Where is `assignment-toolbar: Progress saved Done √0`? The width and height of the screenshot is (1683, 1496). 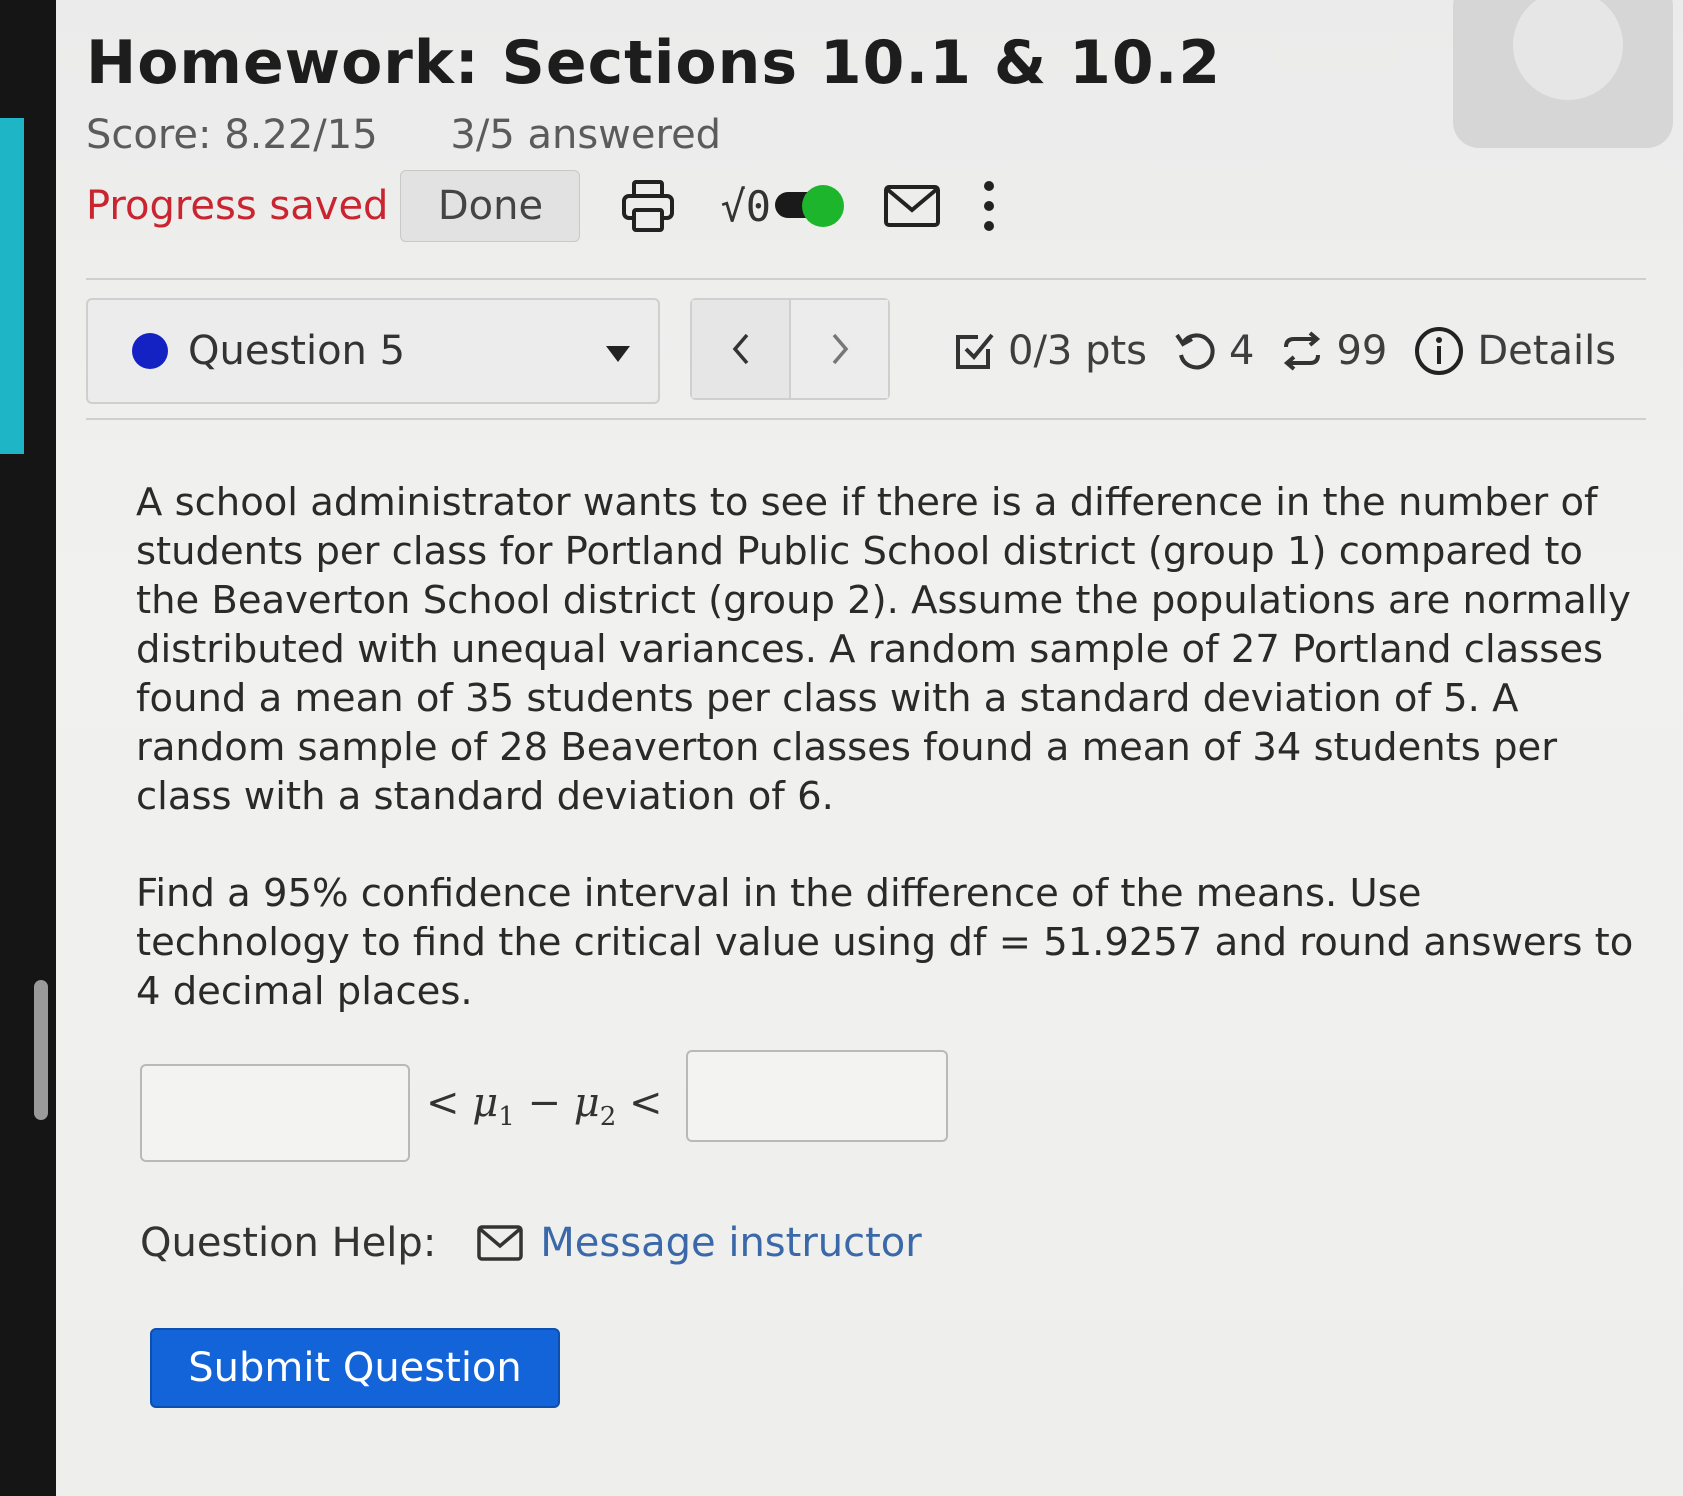 assignment-toolbar: Progress saved Done √0 is located at coordinates (586, 206).